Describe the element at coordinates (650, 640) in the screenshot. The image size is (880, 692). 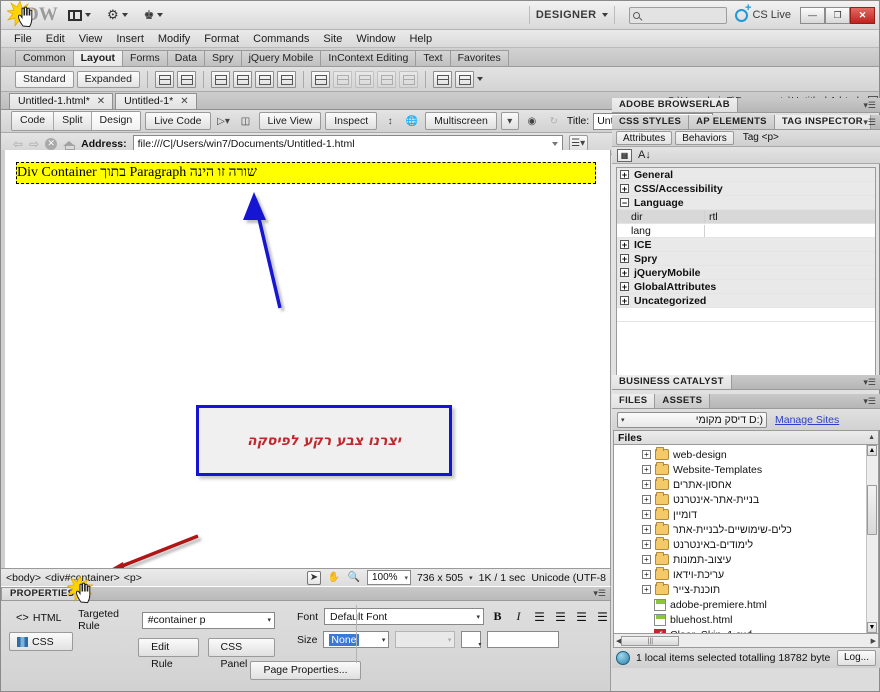
I see `scroll-thumb: |||` at that location.